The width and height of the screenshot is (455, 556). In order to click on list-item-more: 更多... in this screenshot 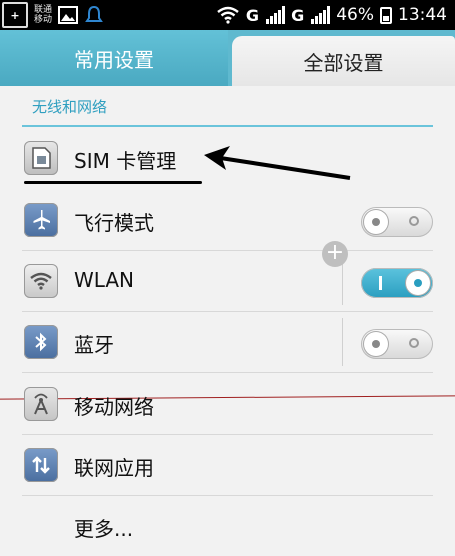, I will do `click(227, 526)`.